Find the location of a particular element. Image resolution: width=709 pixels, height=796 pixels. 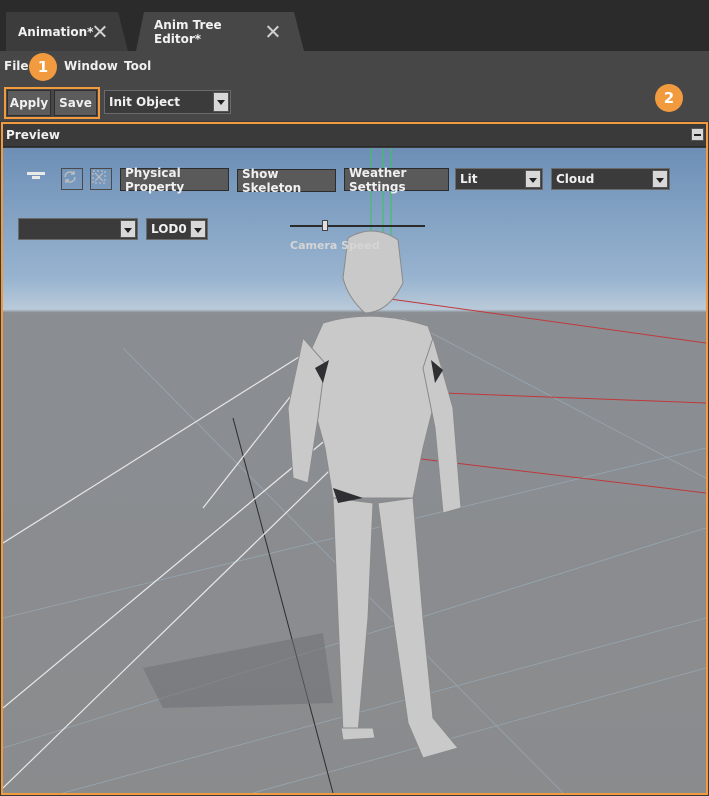

sky-select: Cloud is located at coordinates (610, 179).